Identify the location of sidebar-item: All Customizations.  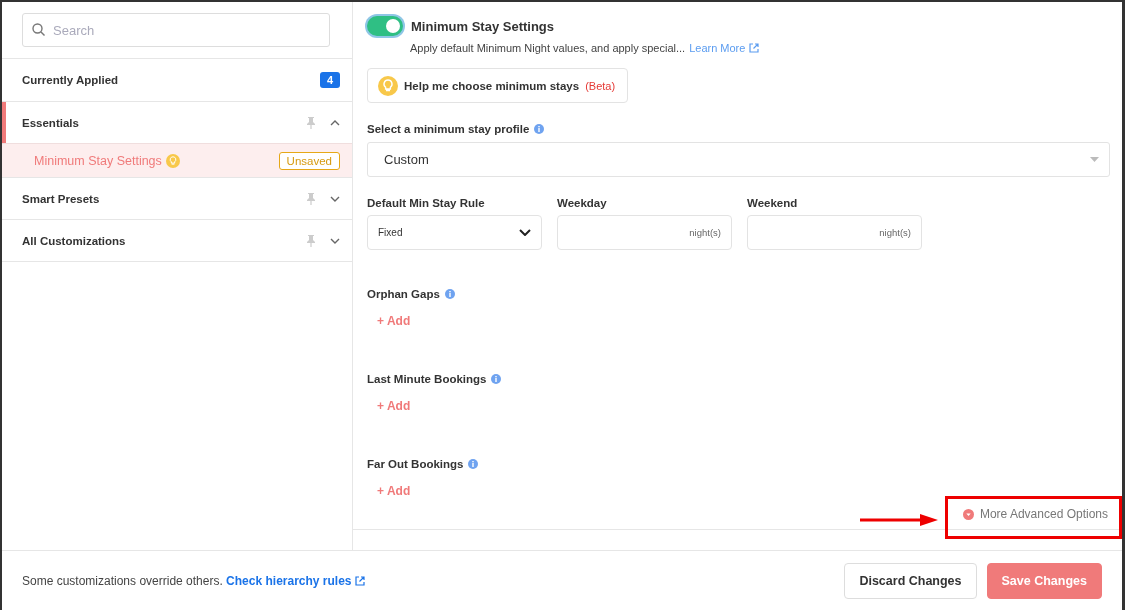
(177, 240).